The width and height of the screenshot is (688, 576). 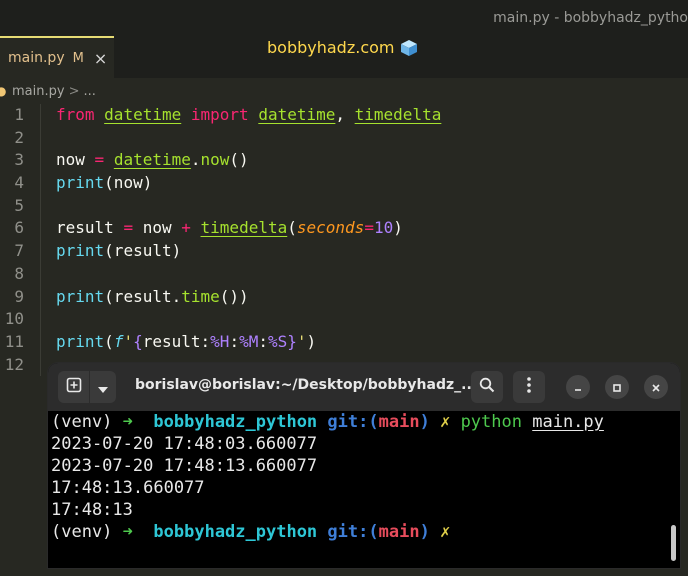 I want to click on code-token: timedelta, so click(x=398, y=114).